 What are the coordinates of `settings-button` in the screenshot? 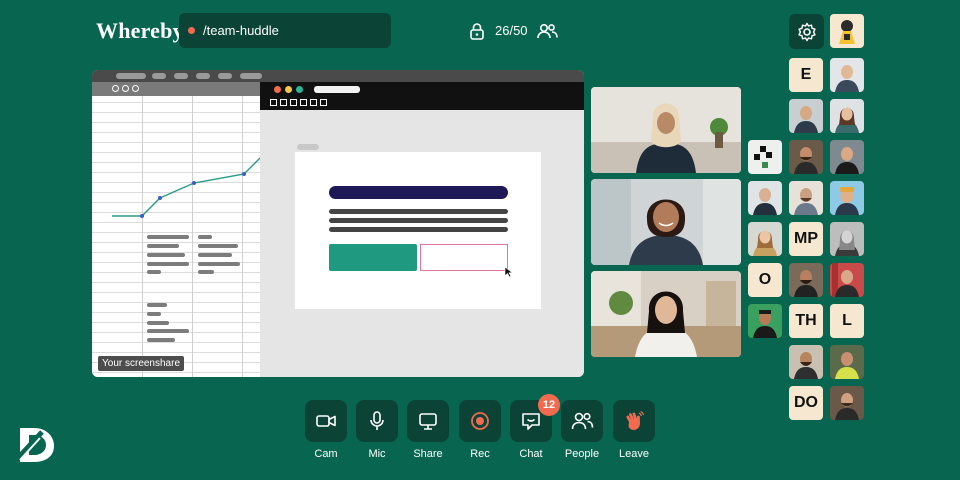 It's located at (806, 31).